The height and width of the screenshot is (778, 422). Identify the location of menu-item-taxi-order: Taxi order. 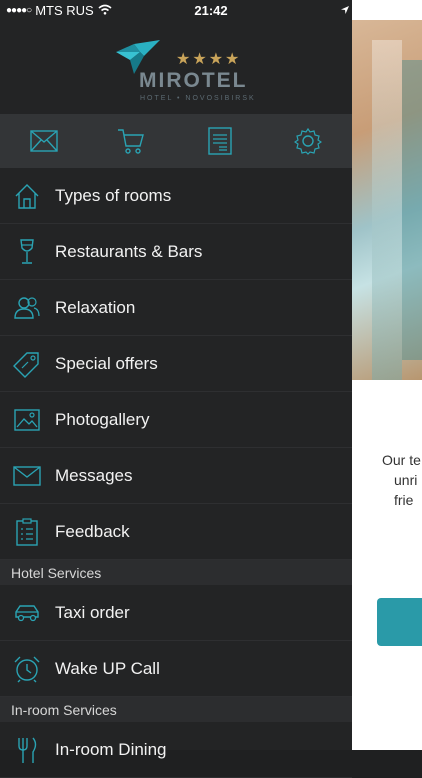
(176, 613).